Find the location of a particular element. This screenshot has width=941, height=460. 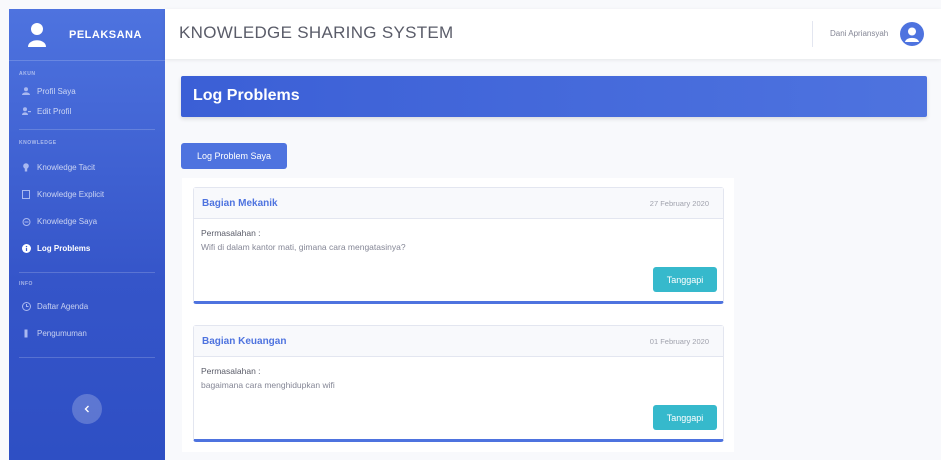

brand: PELAKSANA is located at coordinates (87, 35).